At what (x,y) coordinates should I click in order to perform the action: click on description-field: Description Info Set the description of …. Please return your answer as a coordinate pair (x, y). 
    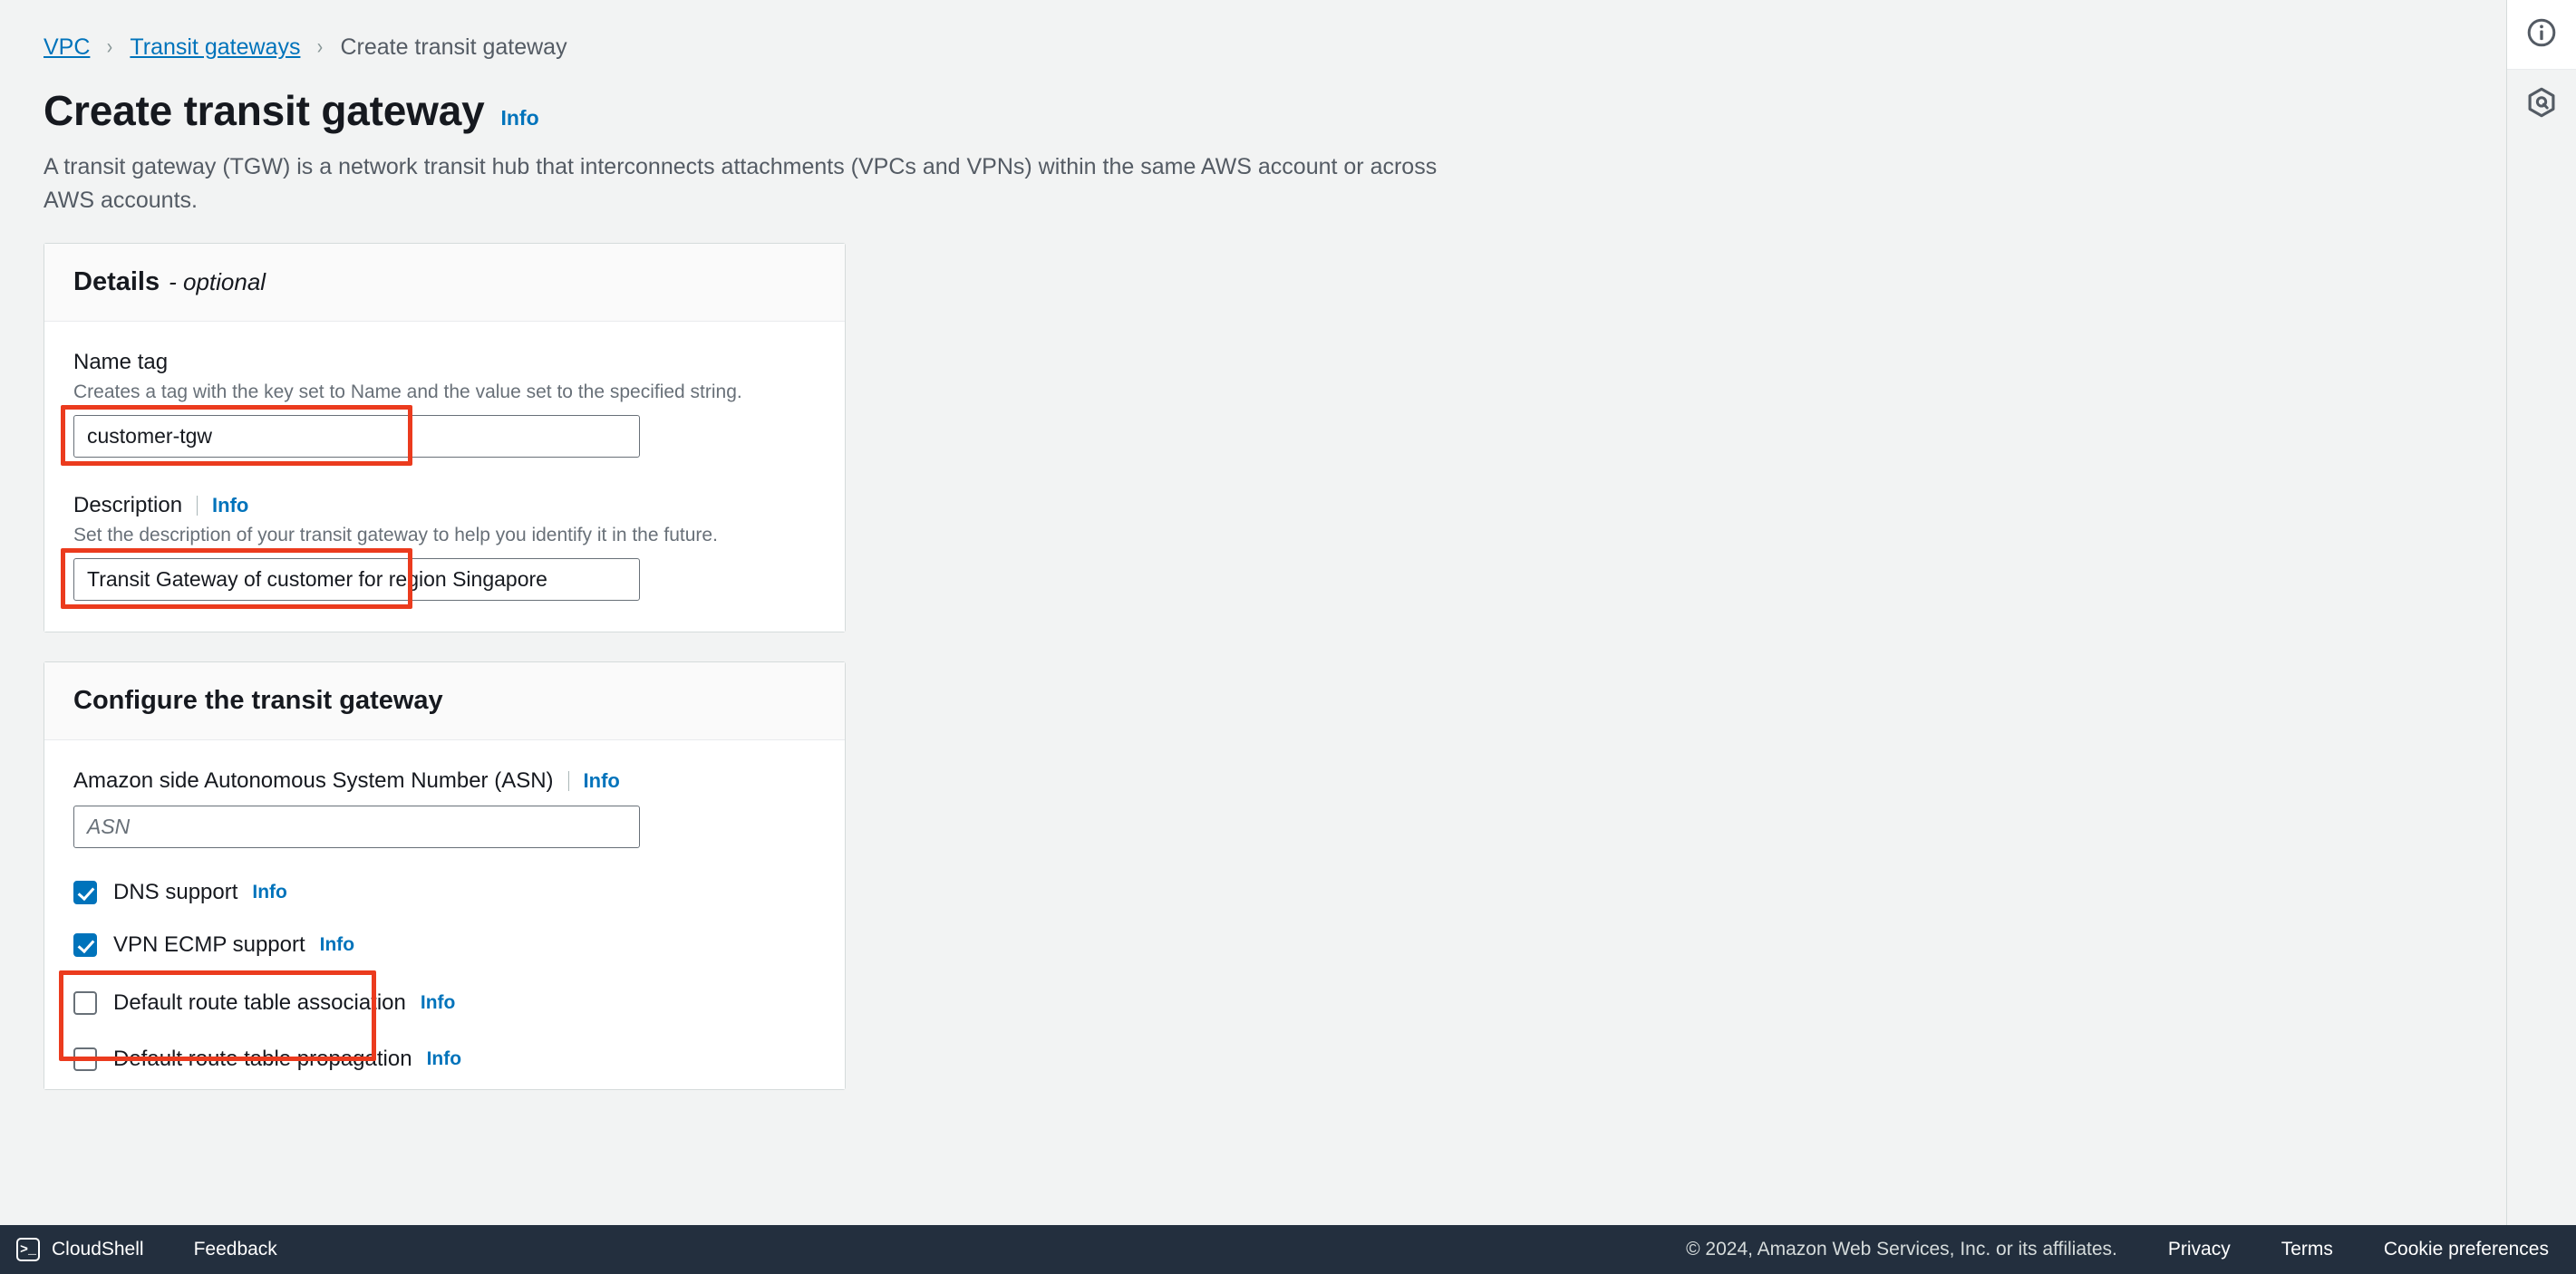
    Looking at the image, I should click on (438, 551).